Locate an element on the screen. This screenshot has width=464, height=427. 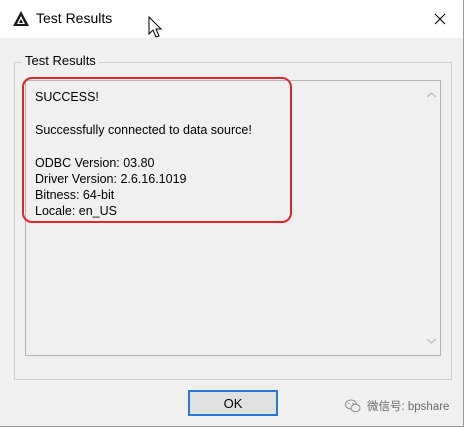
vertical-scrollbar is located at coordinates (431, 218).